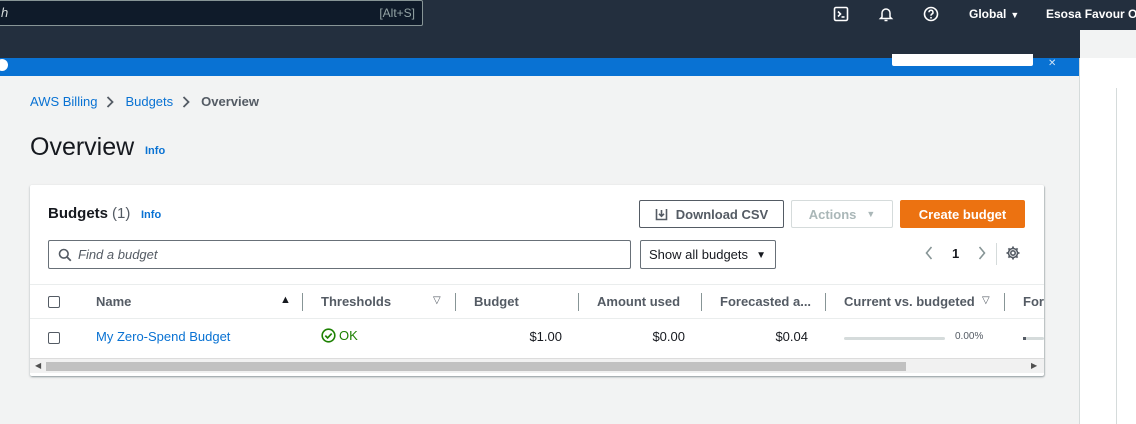  Describe the element at coordinates (841, 14) in the screenshot. I see `cloudshell-icon` at that location.